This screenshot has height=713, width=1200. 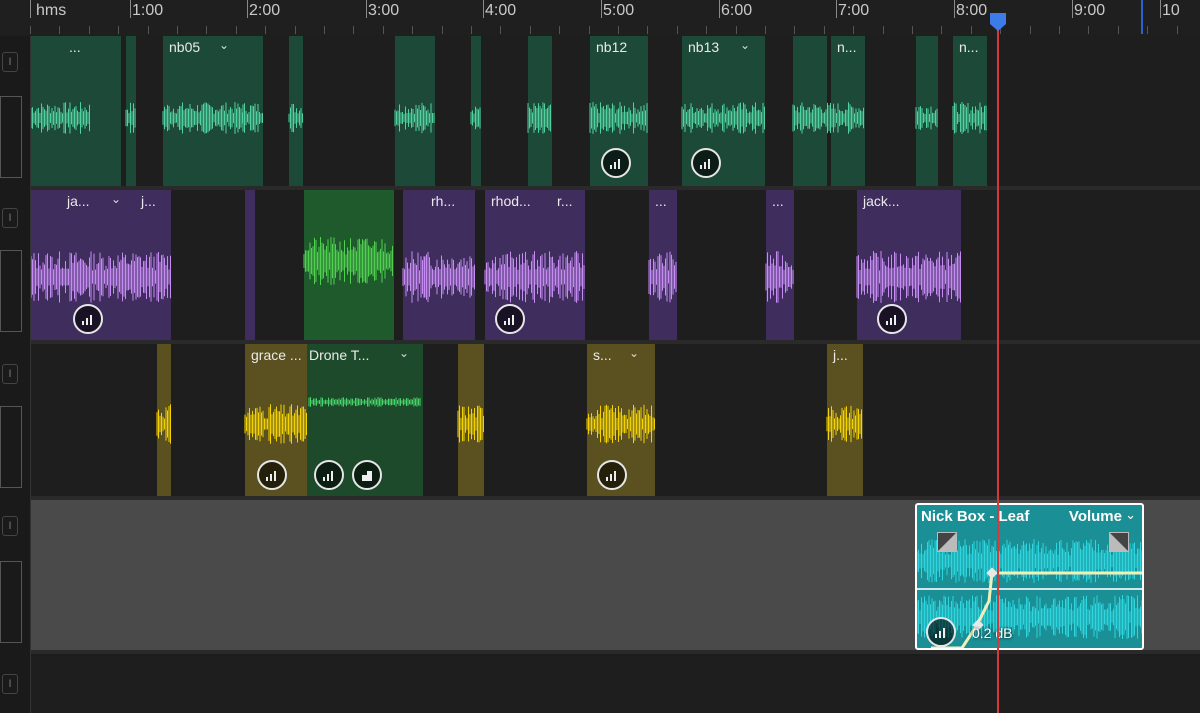 What do you see at coordinates (51, 10) in the screenshot?
I see `ruler-format-label: hms` at bounding box center [51, 10].